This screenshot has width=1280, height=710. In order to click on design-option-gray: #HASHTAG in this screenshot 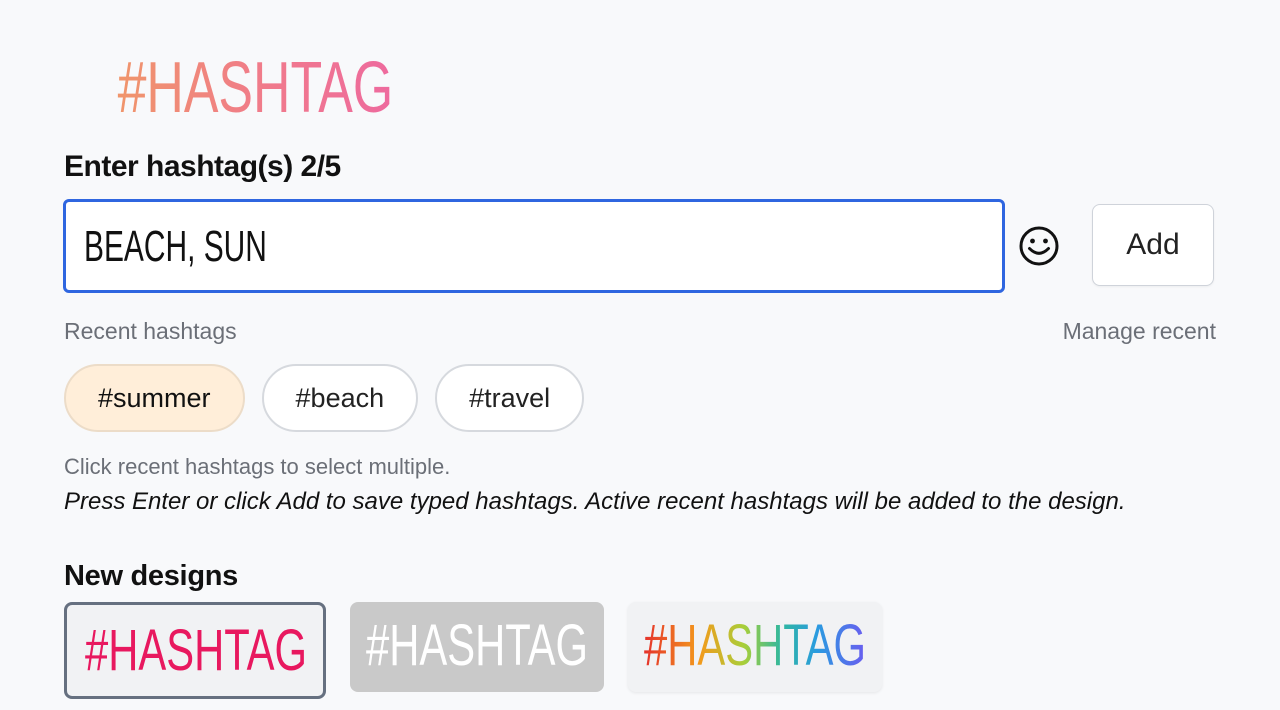, I will do `click(477, 647)`.